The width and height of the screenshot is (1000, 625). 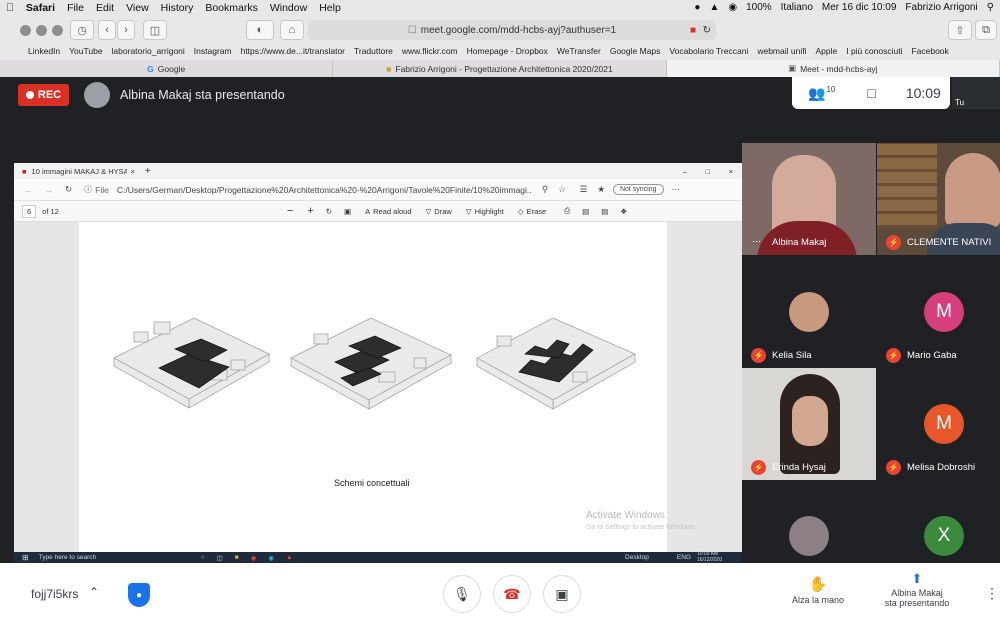 What do you see at coordinates (489, 211) in the screenshot?
I see `highlight-label: Highlight` at bounding box center [489, 211].